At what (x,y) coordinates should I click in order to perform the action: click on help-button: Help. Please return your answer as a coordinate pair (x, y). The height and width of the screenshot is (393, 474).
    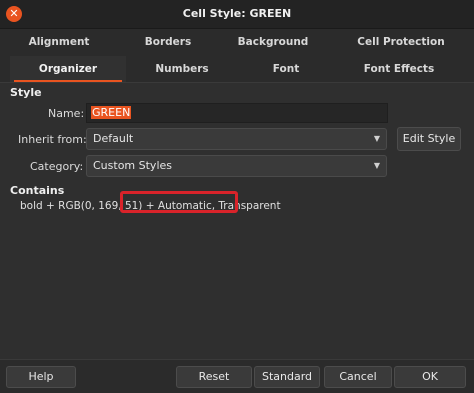
    Looking at the image, I should click on (41, 377).